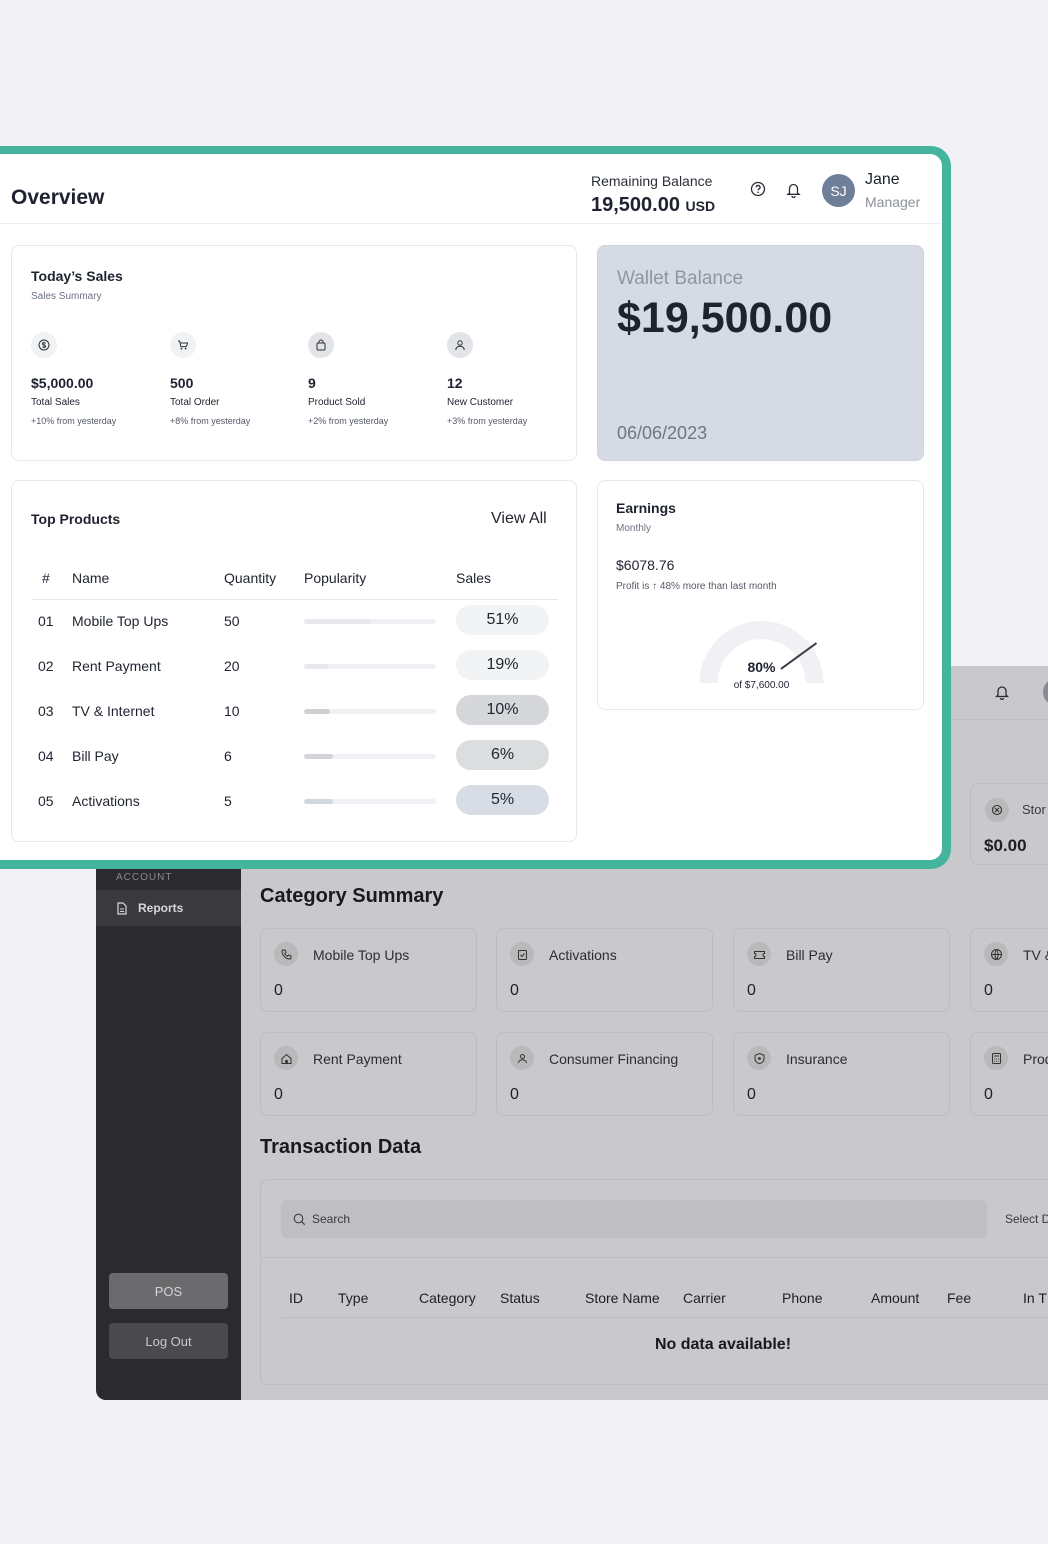  Describe the element at coordinates (1035, 1059) in the screenshot. I see `category-label: Prod` at that location.